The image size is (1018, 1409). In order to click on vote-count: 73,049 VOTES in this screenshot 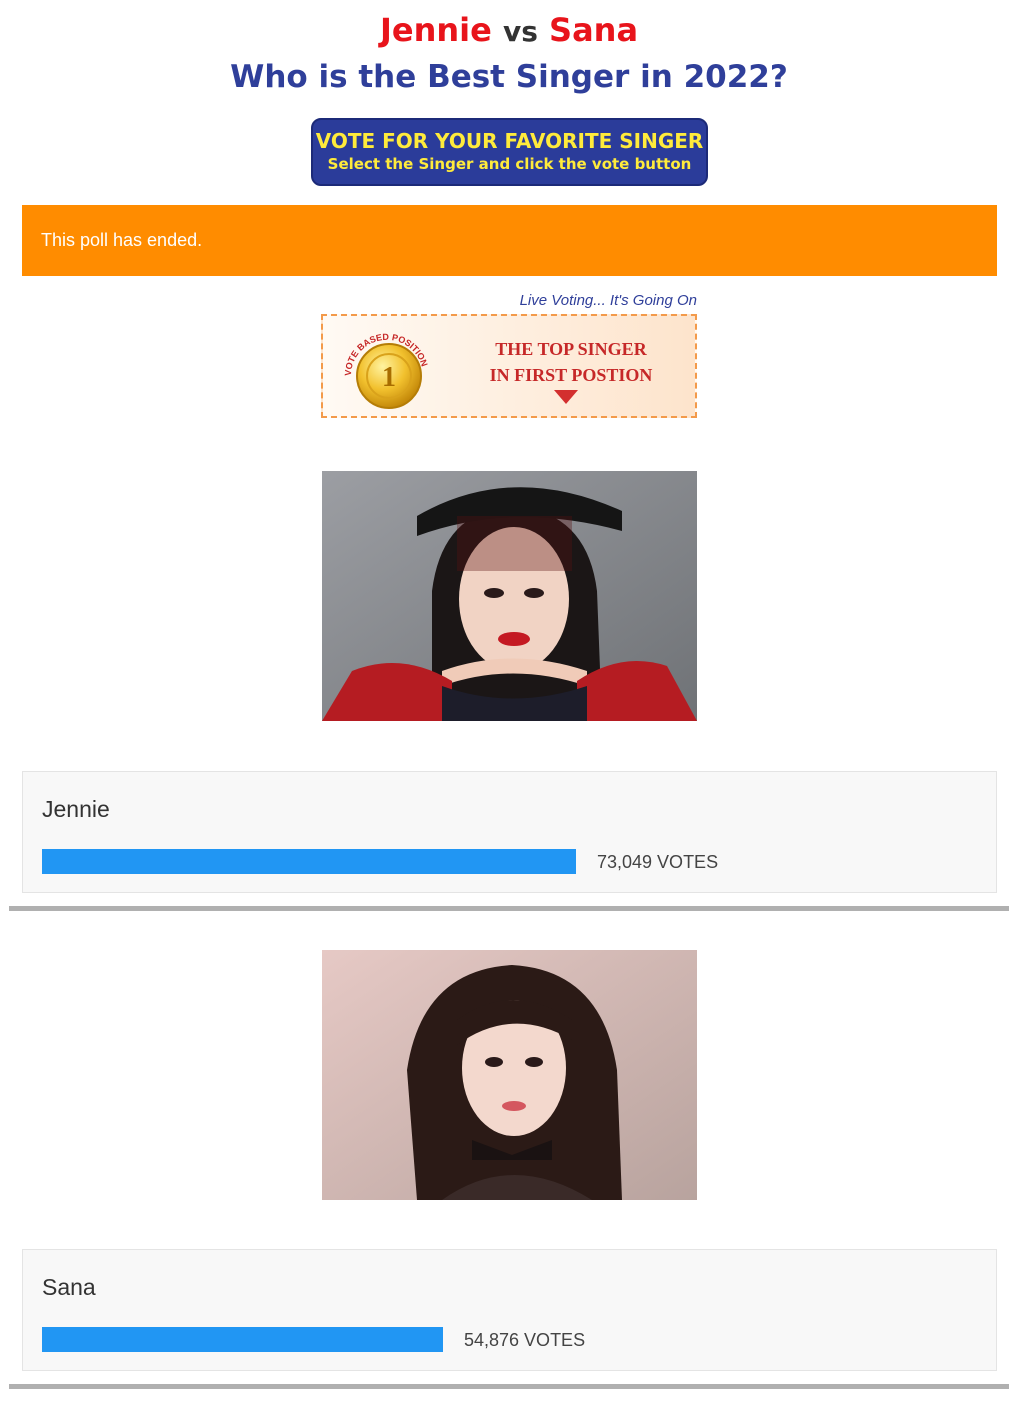, I will do `click(658, 862)`.